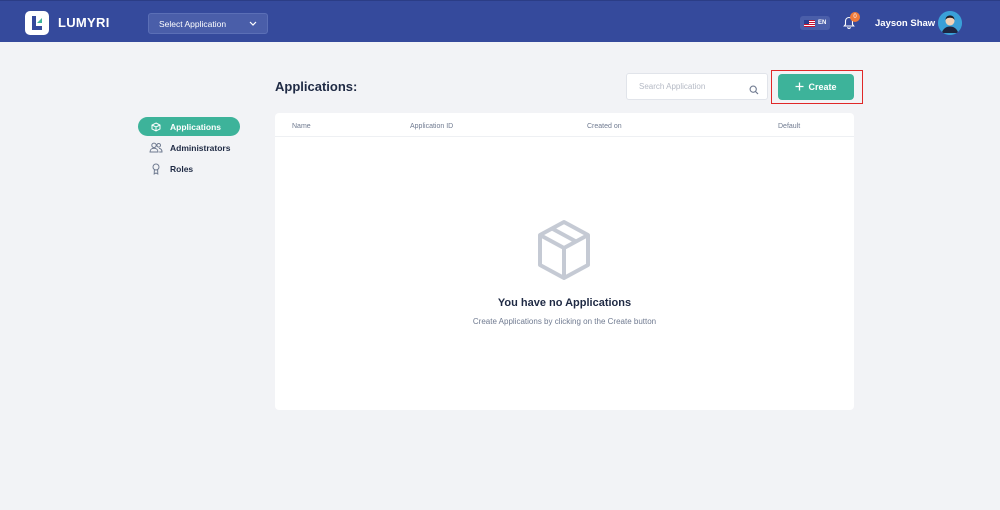 The width and height of the screenshot is (1000, 510). I want to click on empty-state-title: You have no Applications, so click(564, 303).